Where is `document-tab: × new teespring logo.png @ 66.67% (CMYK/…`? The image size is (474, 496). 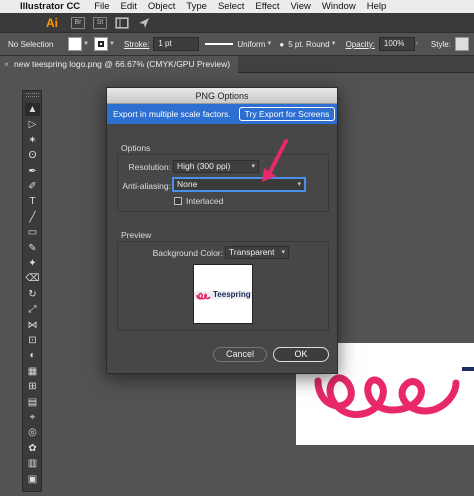
document-tab: × new teespring logo.png @ 66.67% (CMYK/… is located at coordinates (119, 64).